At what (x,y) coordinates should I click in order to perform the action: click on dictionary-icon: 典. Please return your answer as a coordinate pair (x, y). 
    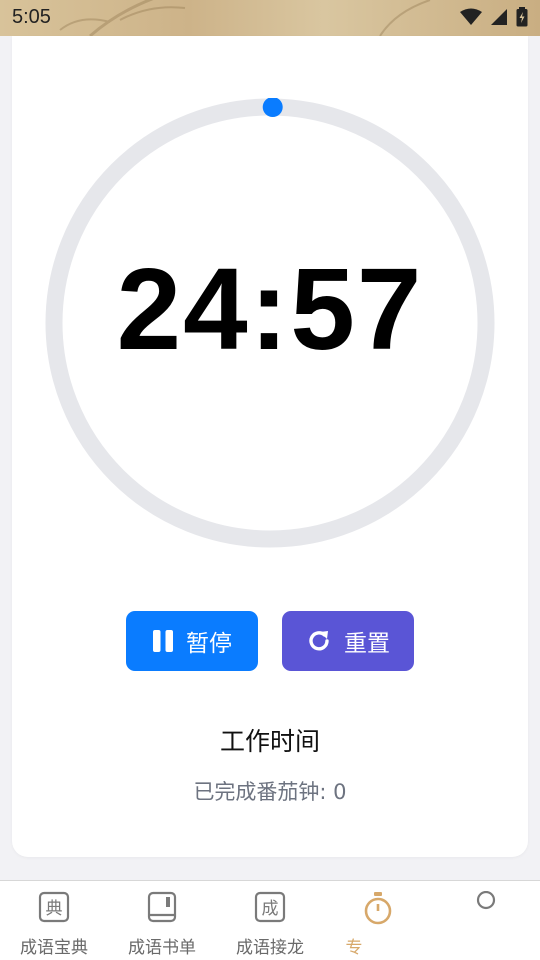
    Looking at the image, I should click on (54, 907).